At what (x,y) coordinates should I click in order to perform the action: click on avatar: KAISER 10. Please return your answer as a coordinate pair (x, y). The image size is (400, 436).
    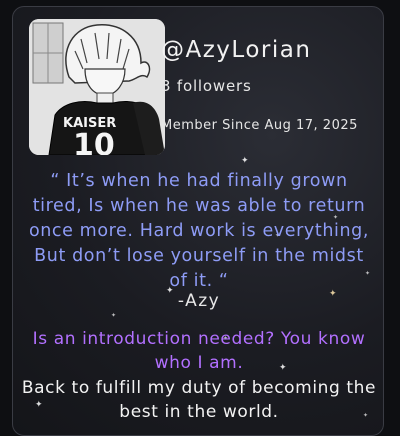
    Looking at the image, I should click on (97, 87).